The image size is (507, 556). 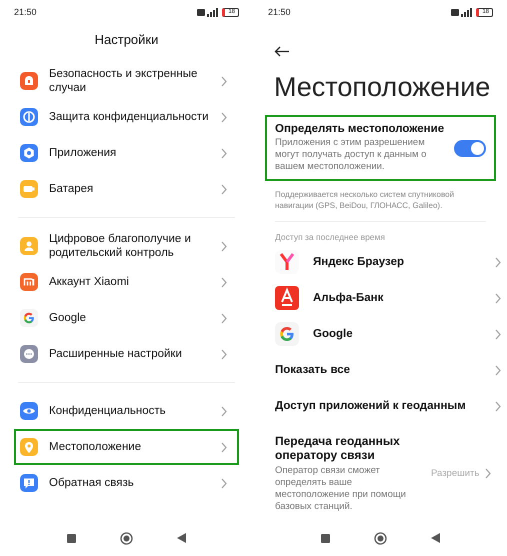 What do you see at coordinates (380, 262) in the screenshot?
I see `app-row: Яндекс Браузер` at bounding box center [380, 262].